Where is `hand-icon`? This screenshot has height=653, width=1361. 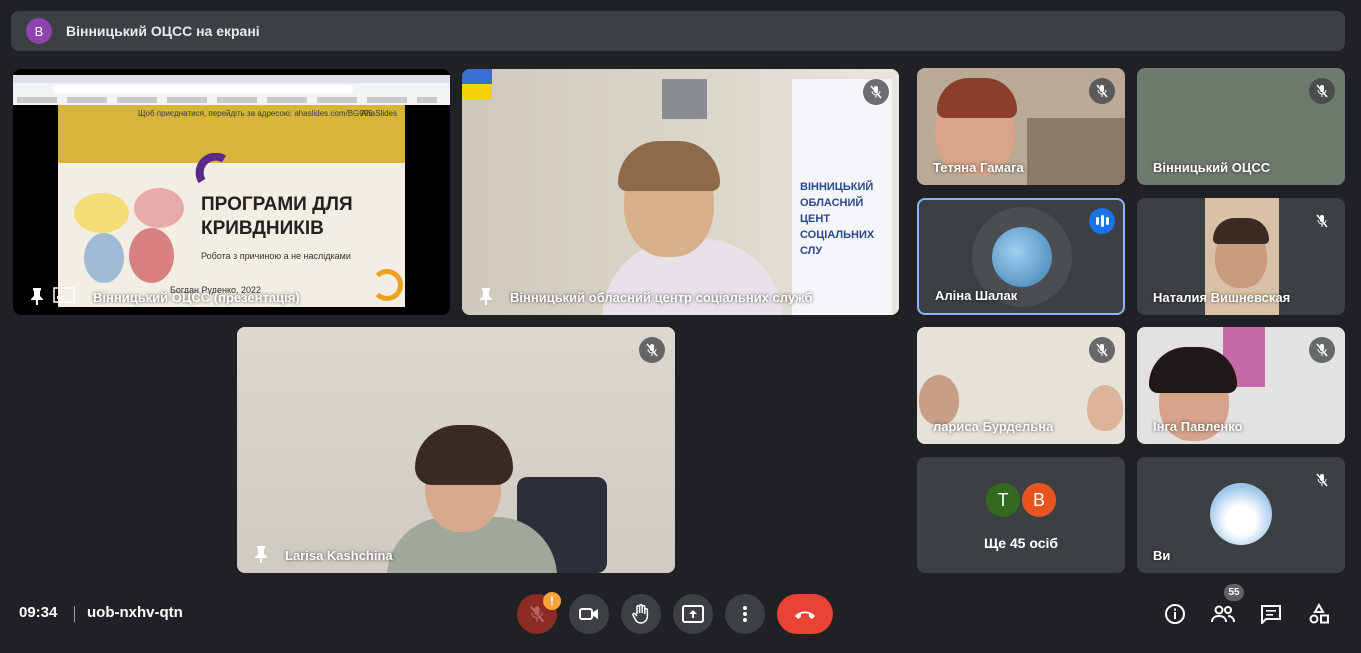
hand-icon is located at coordinates (640, 614).